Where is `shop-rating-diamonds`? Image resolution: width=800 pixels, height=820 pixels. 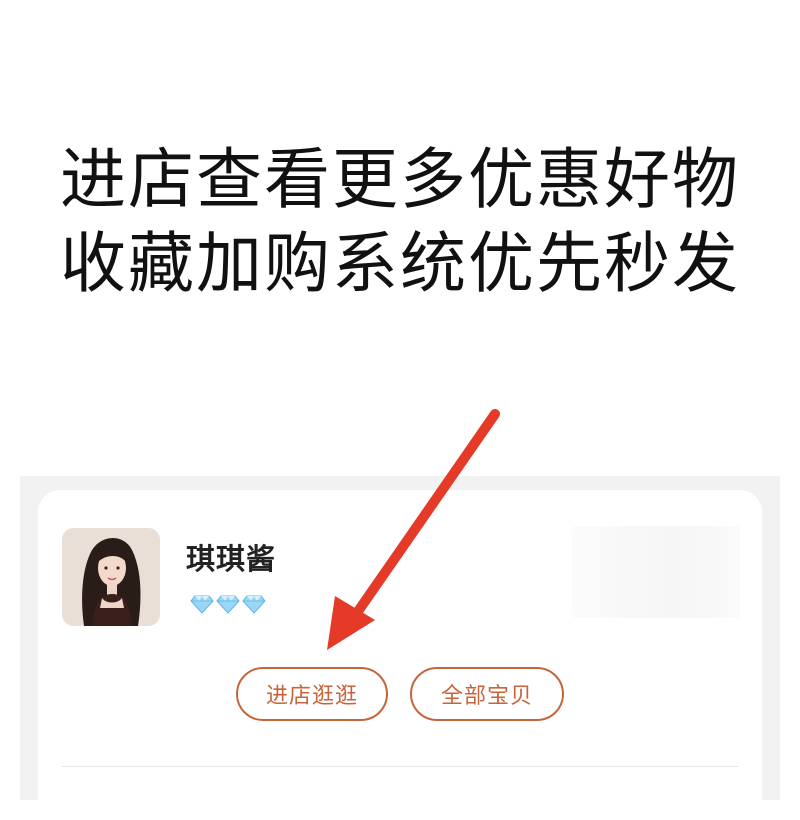 shop-rating-diamonds is located at coordinates (228, 604).